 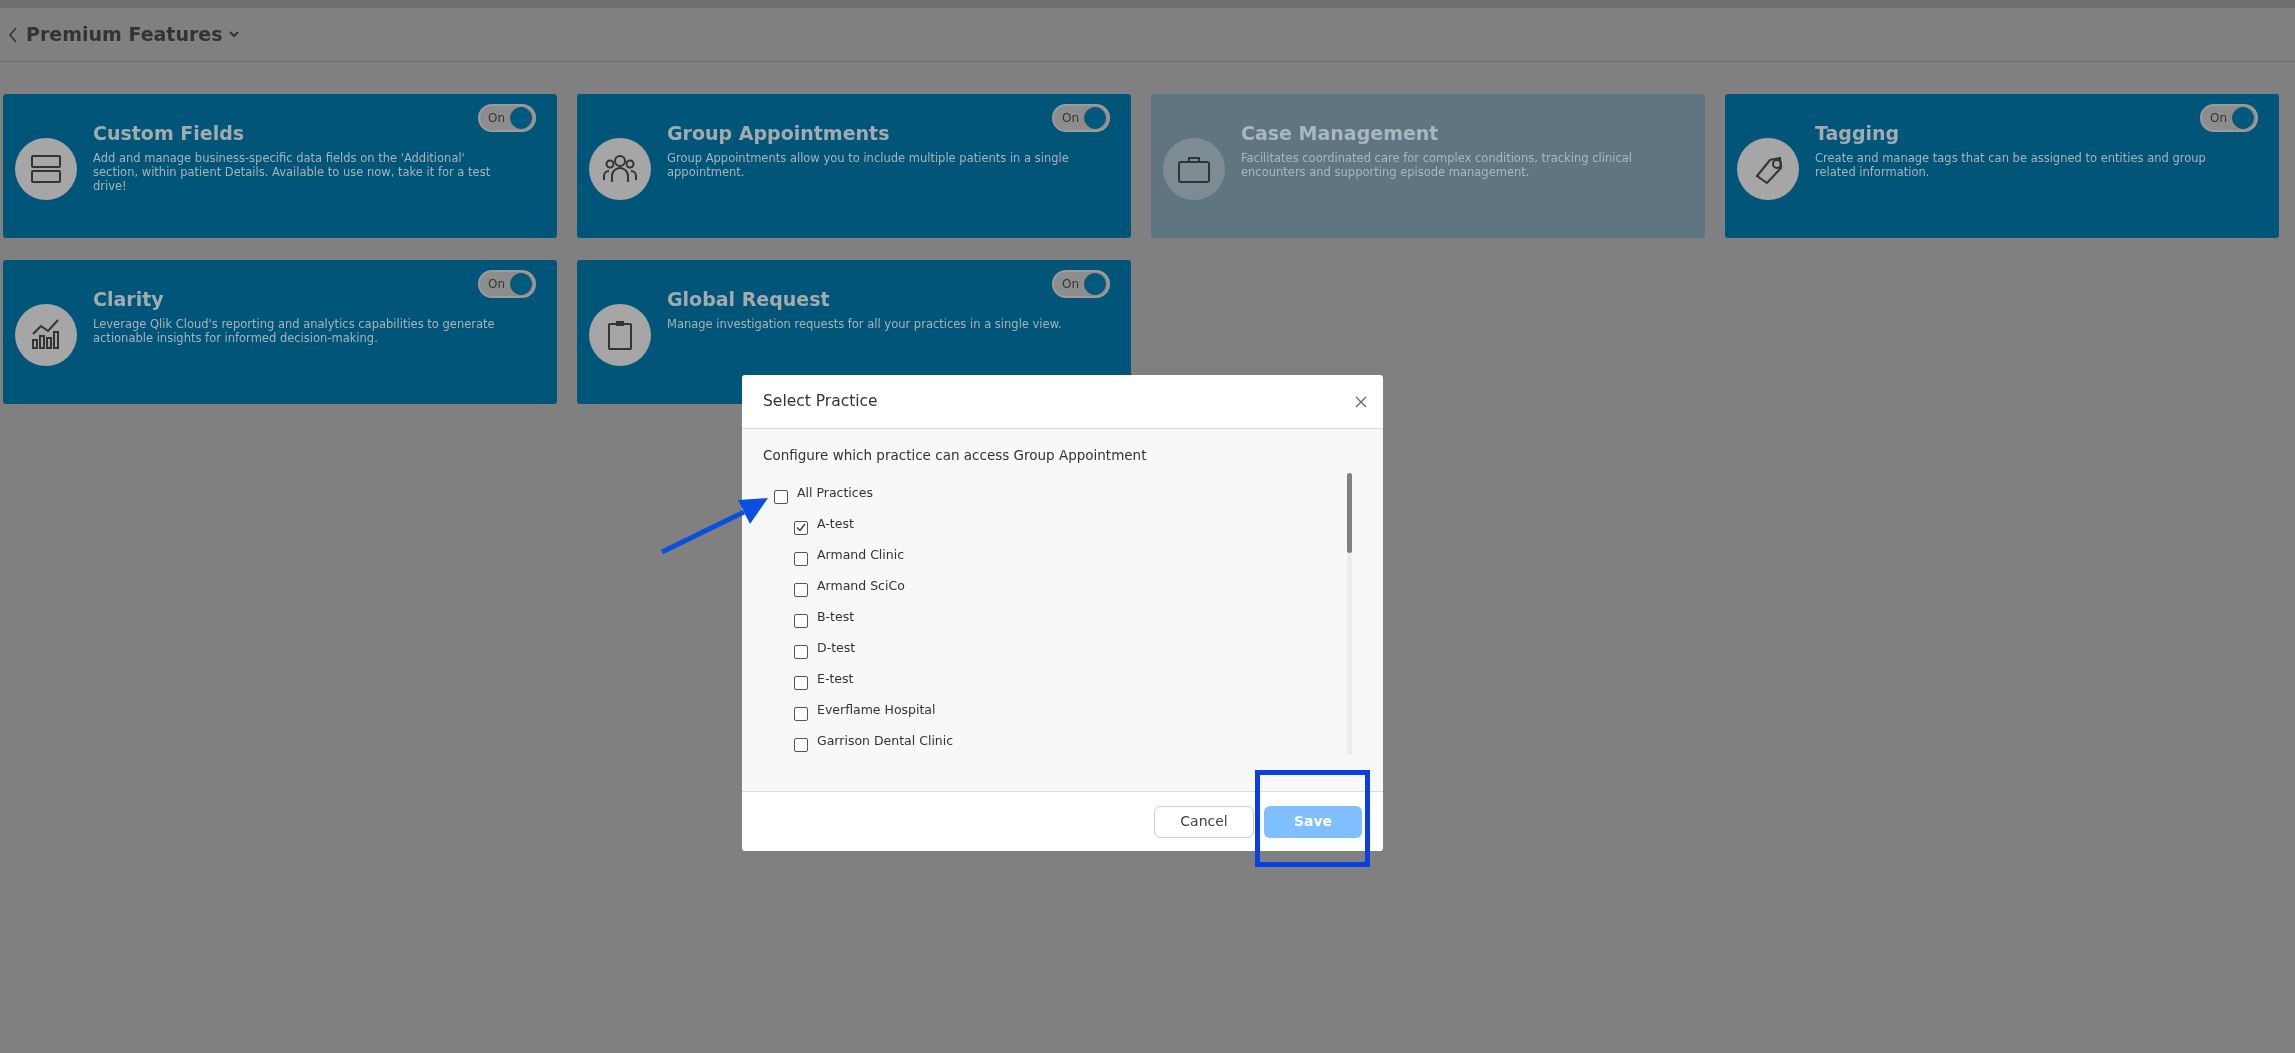 What do you see at coordinates (294, 330) in the screenshot?
I see `feature-description: Leverage Qlik Cloud's reporting and analytics capabilities to generate actionable insights for informed decision-making.` at bounding box center [294, 330].